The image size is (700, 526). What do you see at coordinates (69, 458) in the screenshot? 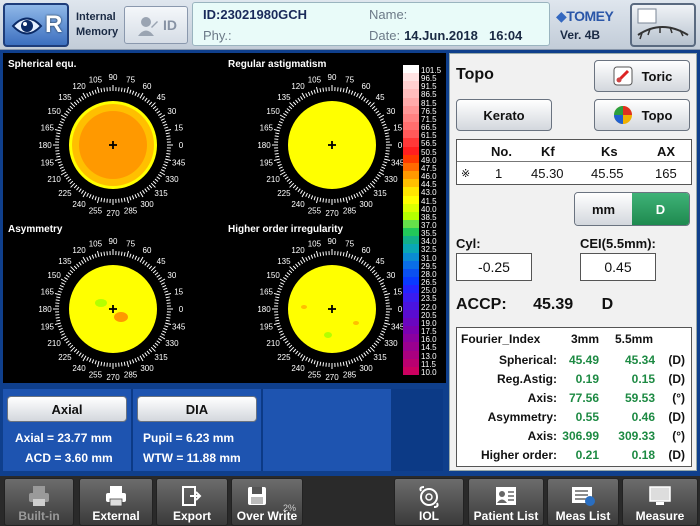
I see `acd-value: ACD = 3.60 mm` at bounding box center [69, 458].